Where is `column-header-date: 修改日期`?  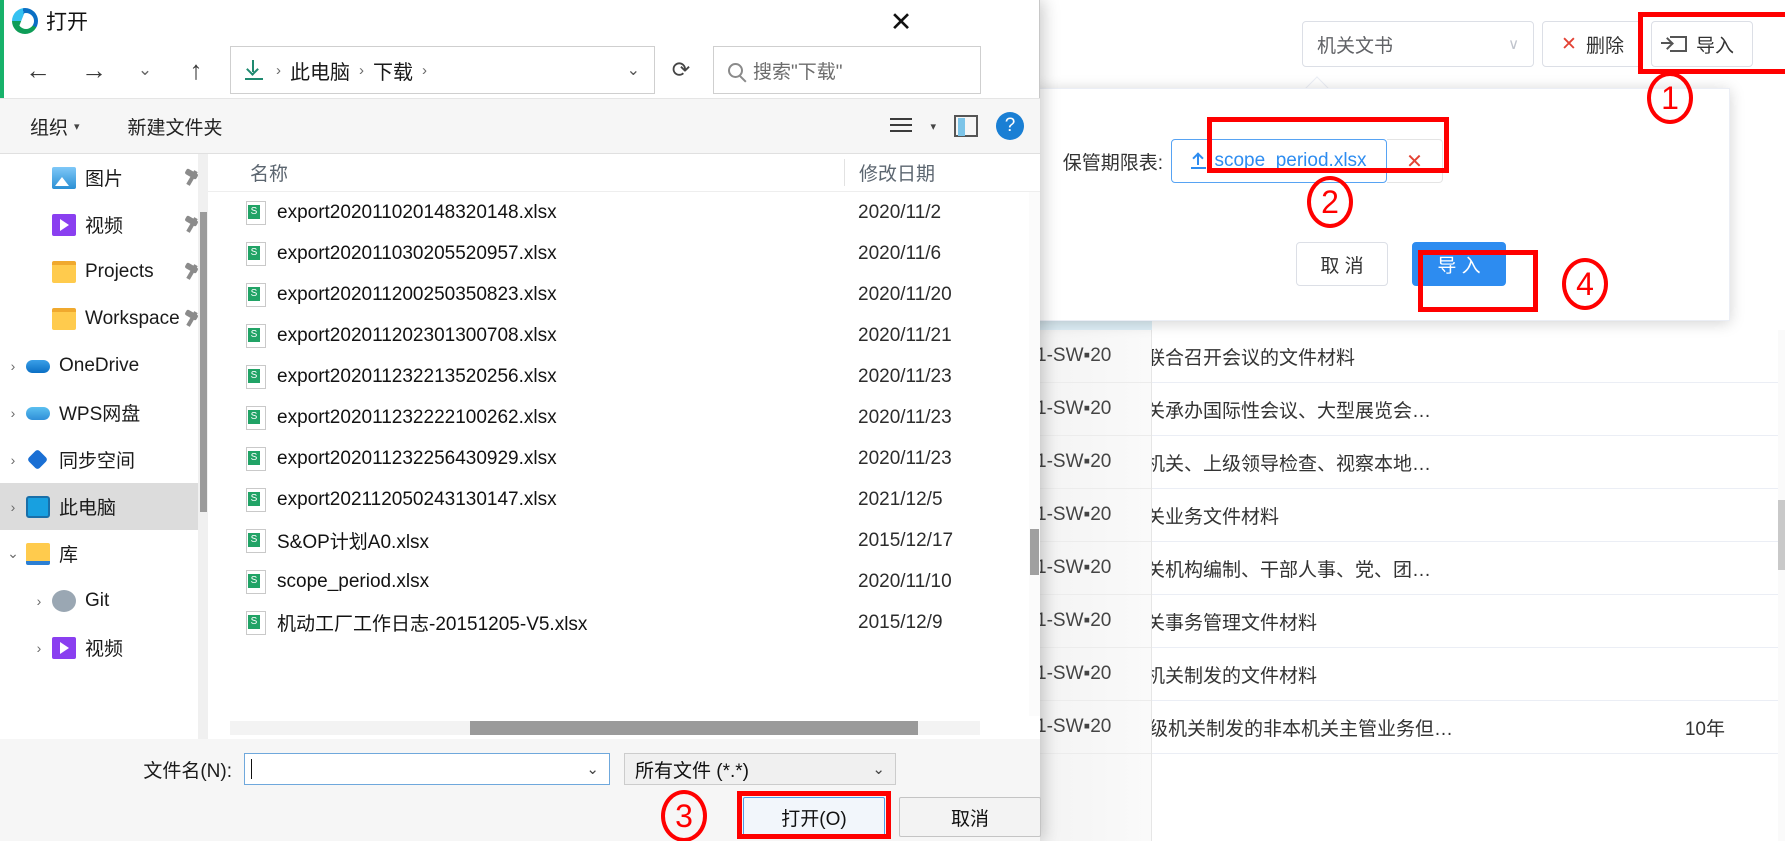 column-header-date: 修改日期 is located at coordinates (942, 172).